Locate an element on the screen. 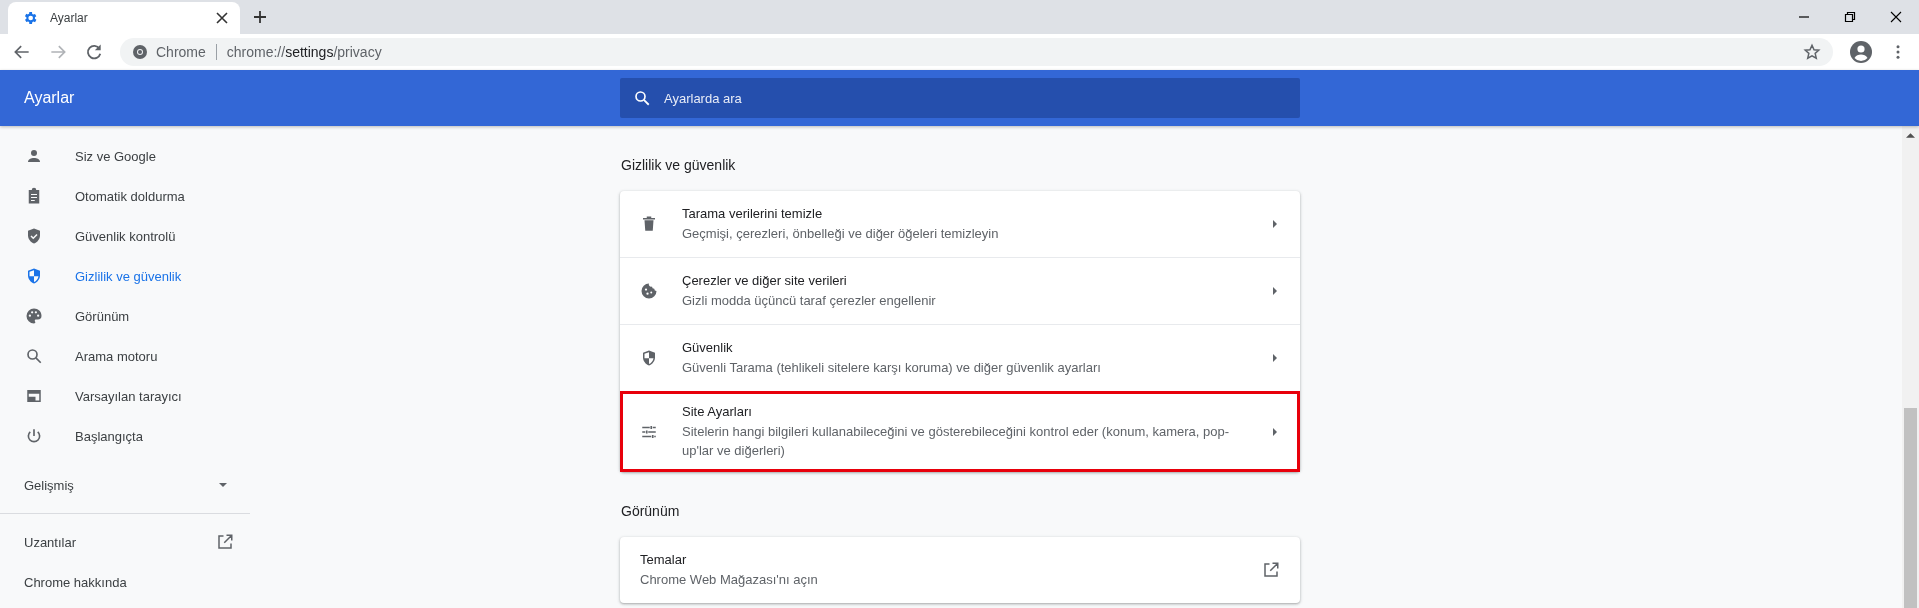 This screenshot has width=1919, height=608. plus-icon is located at coordinates (260, 17).